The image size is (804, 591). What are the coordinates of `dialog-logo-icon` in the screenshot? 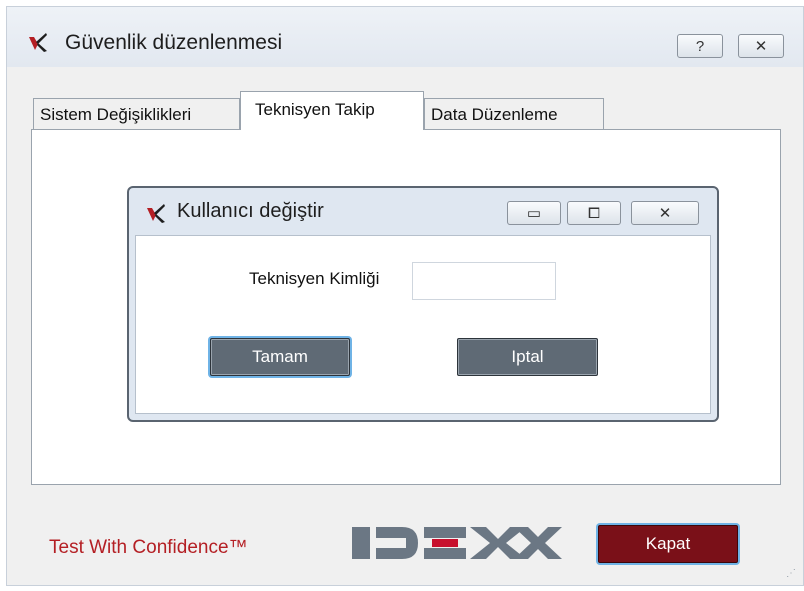 It's located at (156, 213).